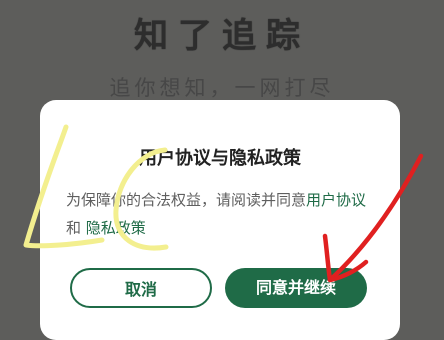 Image resolution: width=444 pixels, height=340 pixels. Describe the element at coordinates (296, 288) in the screenshot. I see `agree-continue-button: 同意并继续` at that location.